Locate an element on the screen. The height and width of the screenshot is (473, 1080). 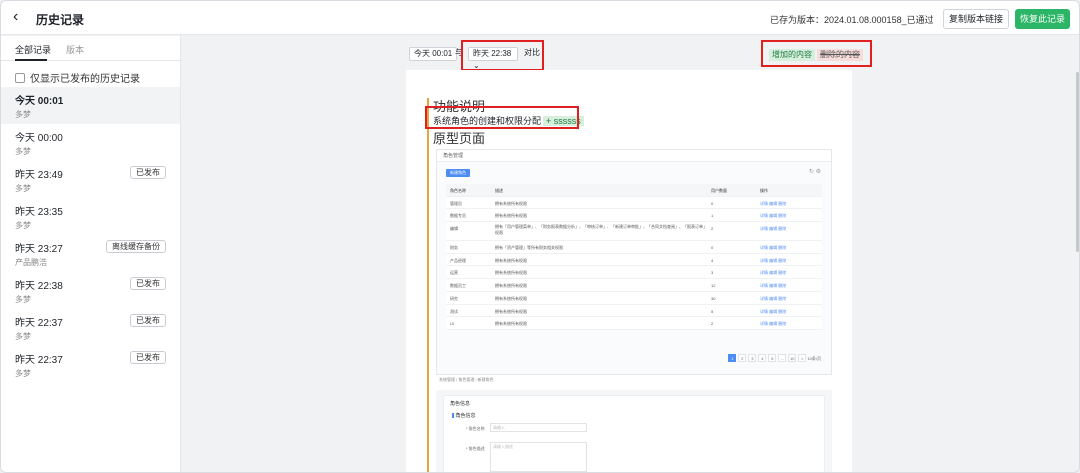
table-row: 数据员工 拥有系统所有权限 12 详情 编辑 删除 is located at coordinates (634, 285).